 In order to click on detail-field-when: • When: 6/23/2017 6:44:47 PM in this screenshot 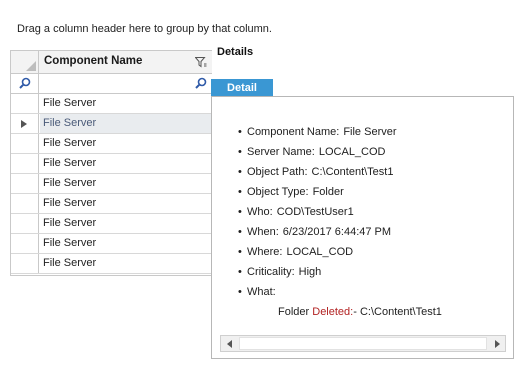, I will do `click(373, 234)`.